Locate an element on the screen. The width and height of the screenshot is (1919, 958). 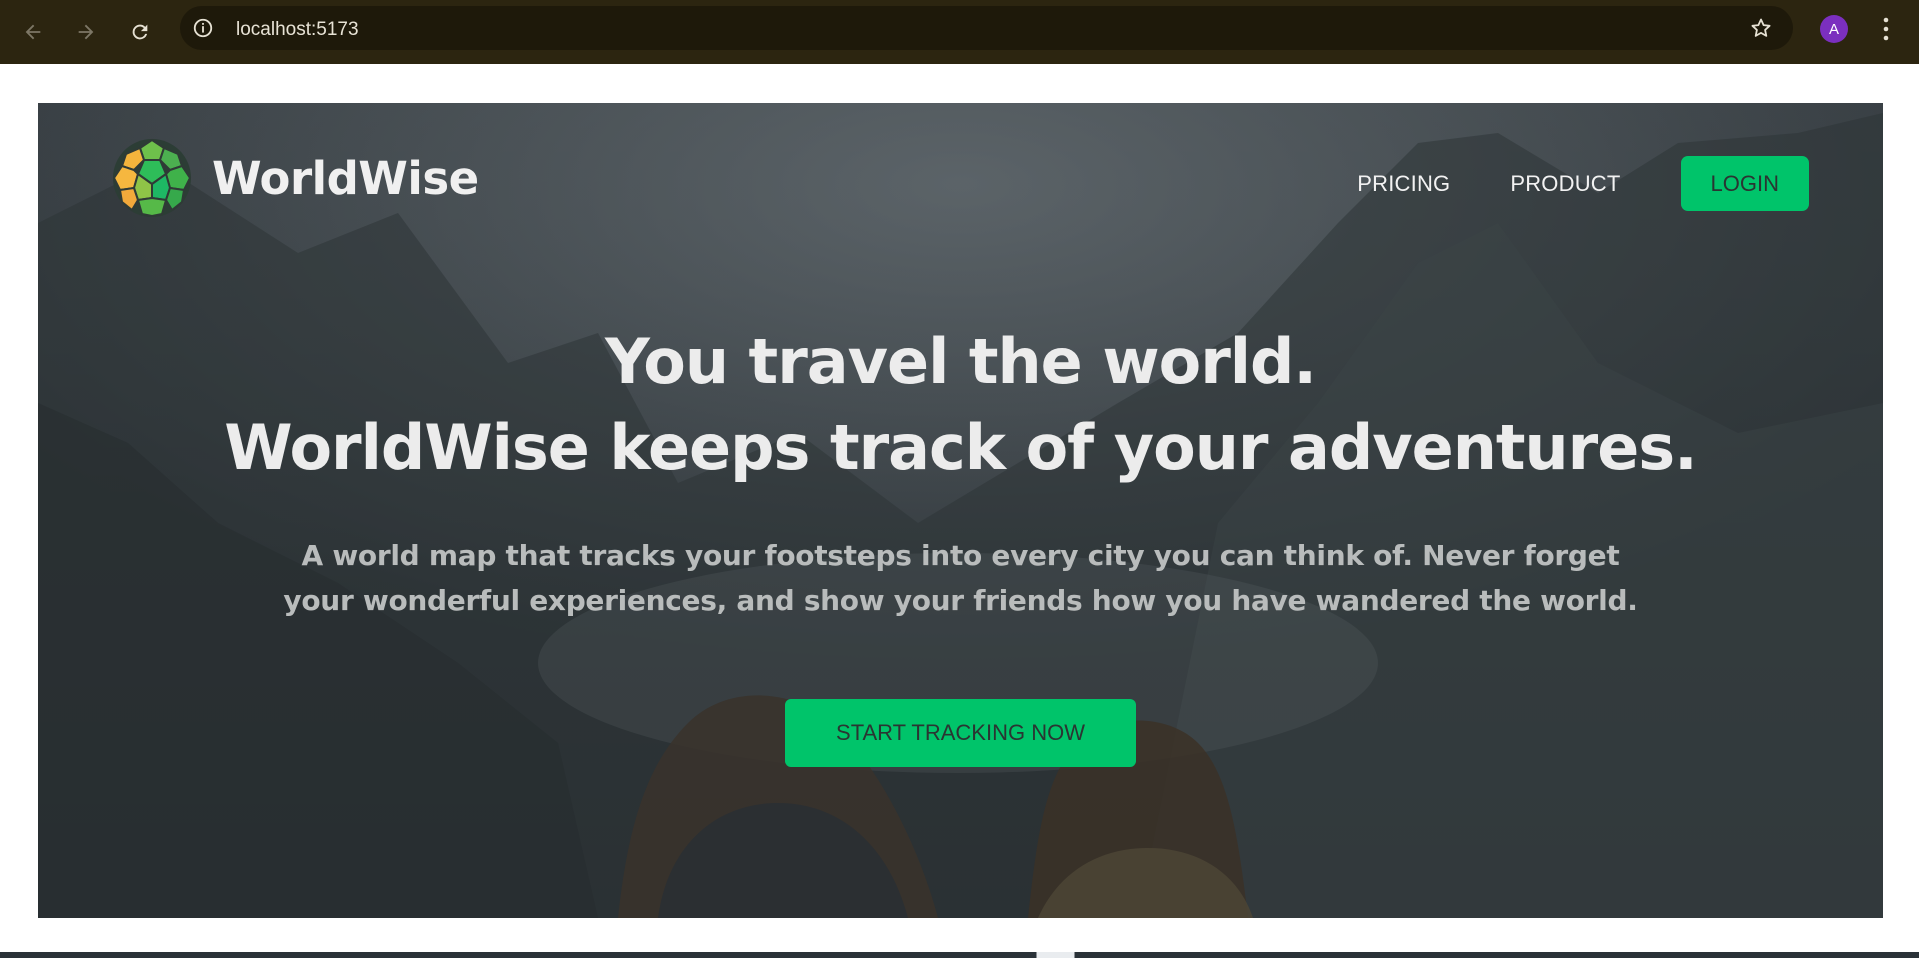
login-button: LOGIN is located at coordinates (1744, 183).